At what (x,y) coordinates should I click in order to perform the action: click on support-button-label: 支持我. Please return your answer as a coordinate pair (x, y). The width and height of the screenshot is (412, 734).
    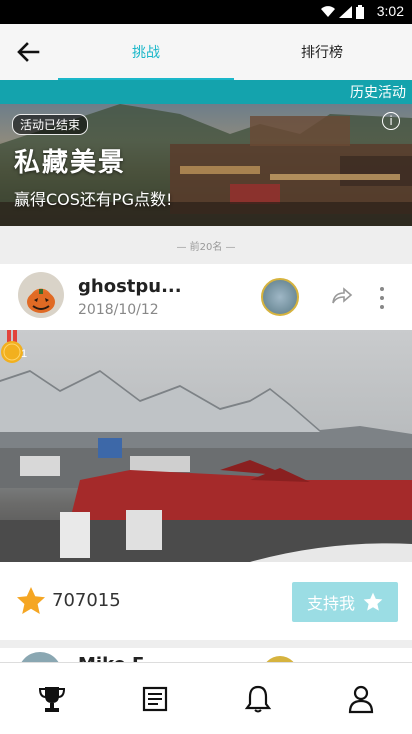
    Looking at the image, I should click on (330, 603).